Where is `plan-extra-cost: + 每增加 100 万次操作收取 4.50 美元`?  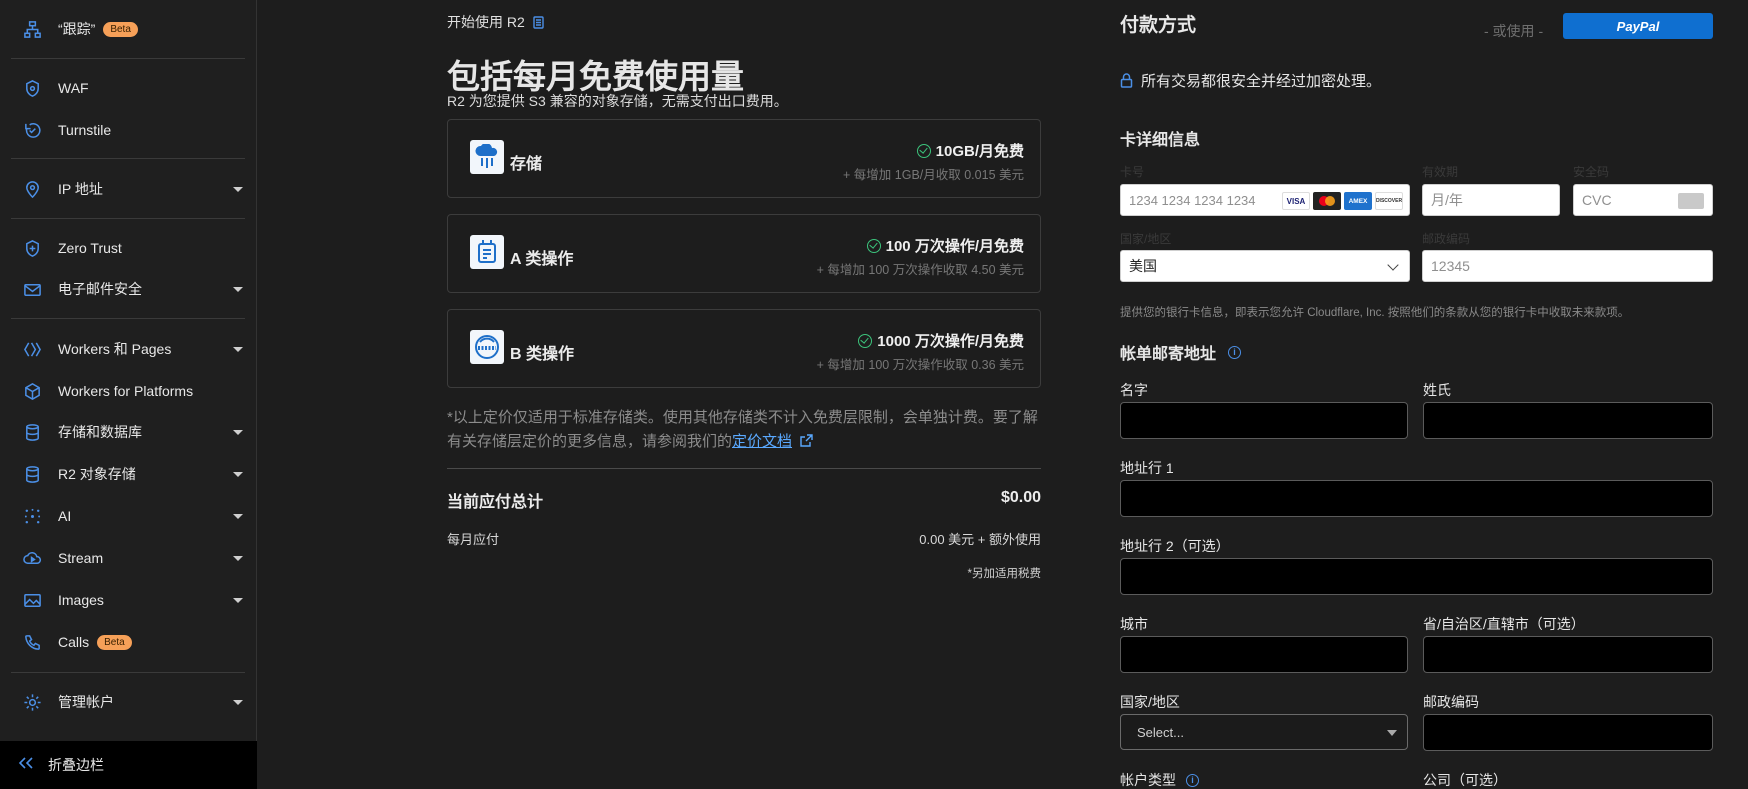 plan-extra-cost: + 每增加 100 万次操作收取 4.50 美元 is located at coordinates (920, 270).